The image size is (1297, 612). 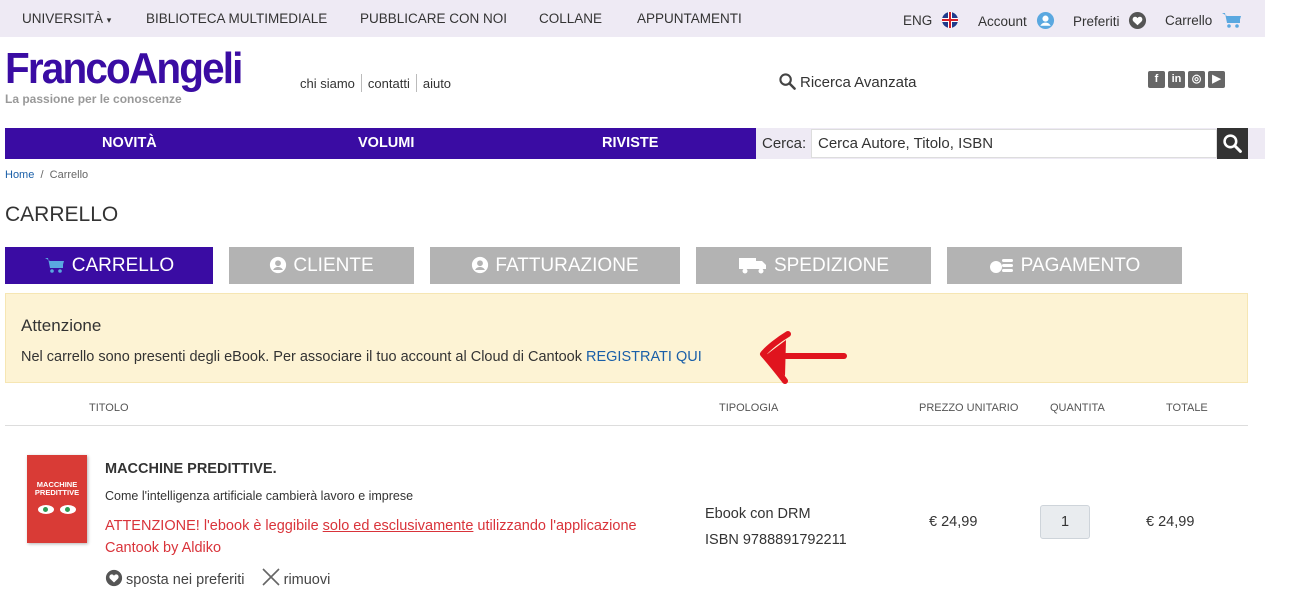 I want to click on search-bar: Cerca: Cerca Autore, Titolo, ISBN, so click(x=1010, y=143).